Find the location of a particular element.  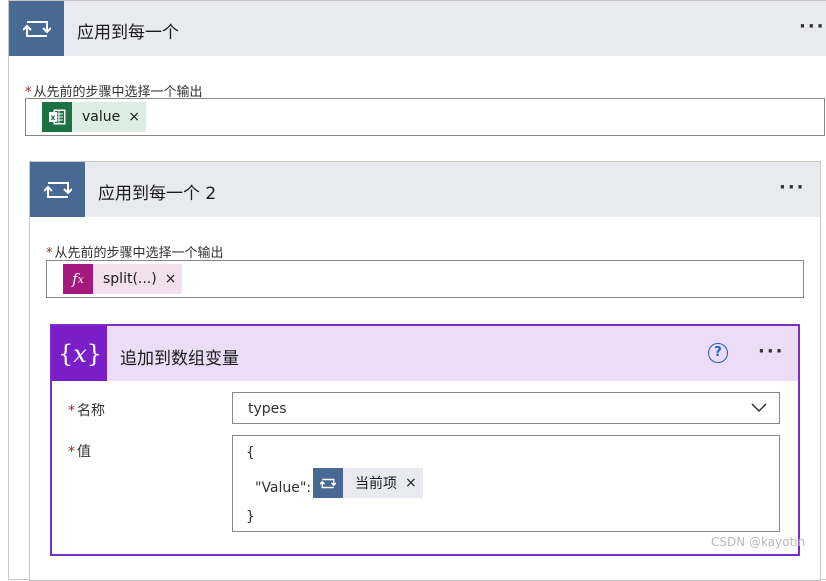

svg-text: {x} is located at coordinates (80, 354).